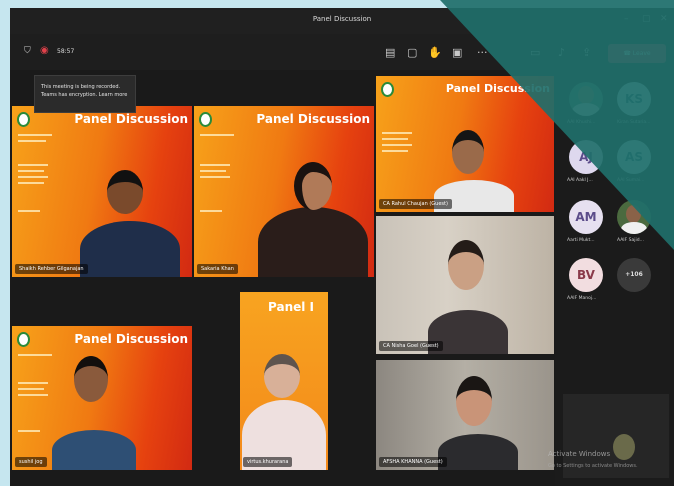  What do you see at coordinates (561, 52) in the screenshot?
I see `mic-icon: ♪` at bounding box center [561, 52].